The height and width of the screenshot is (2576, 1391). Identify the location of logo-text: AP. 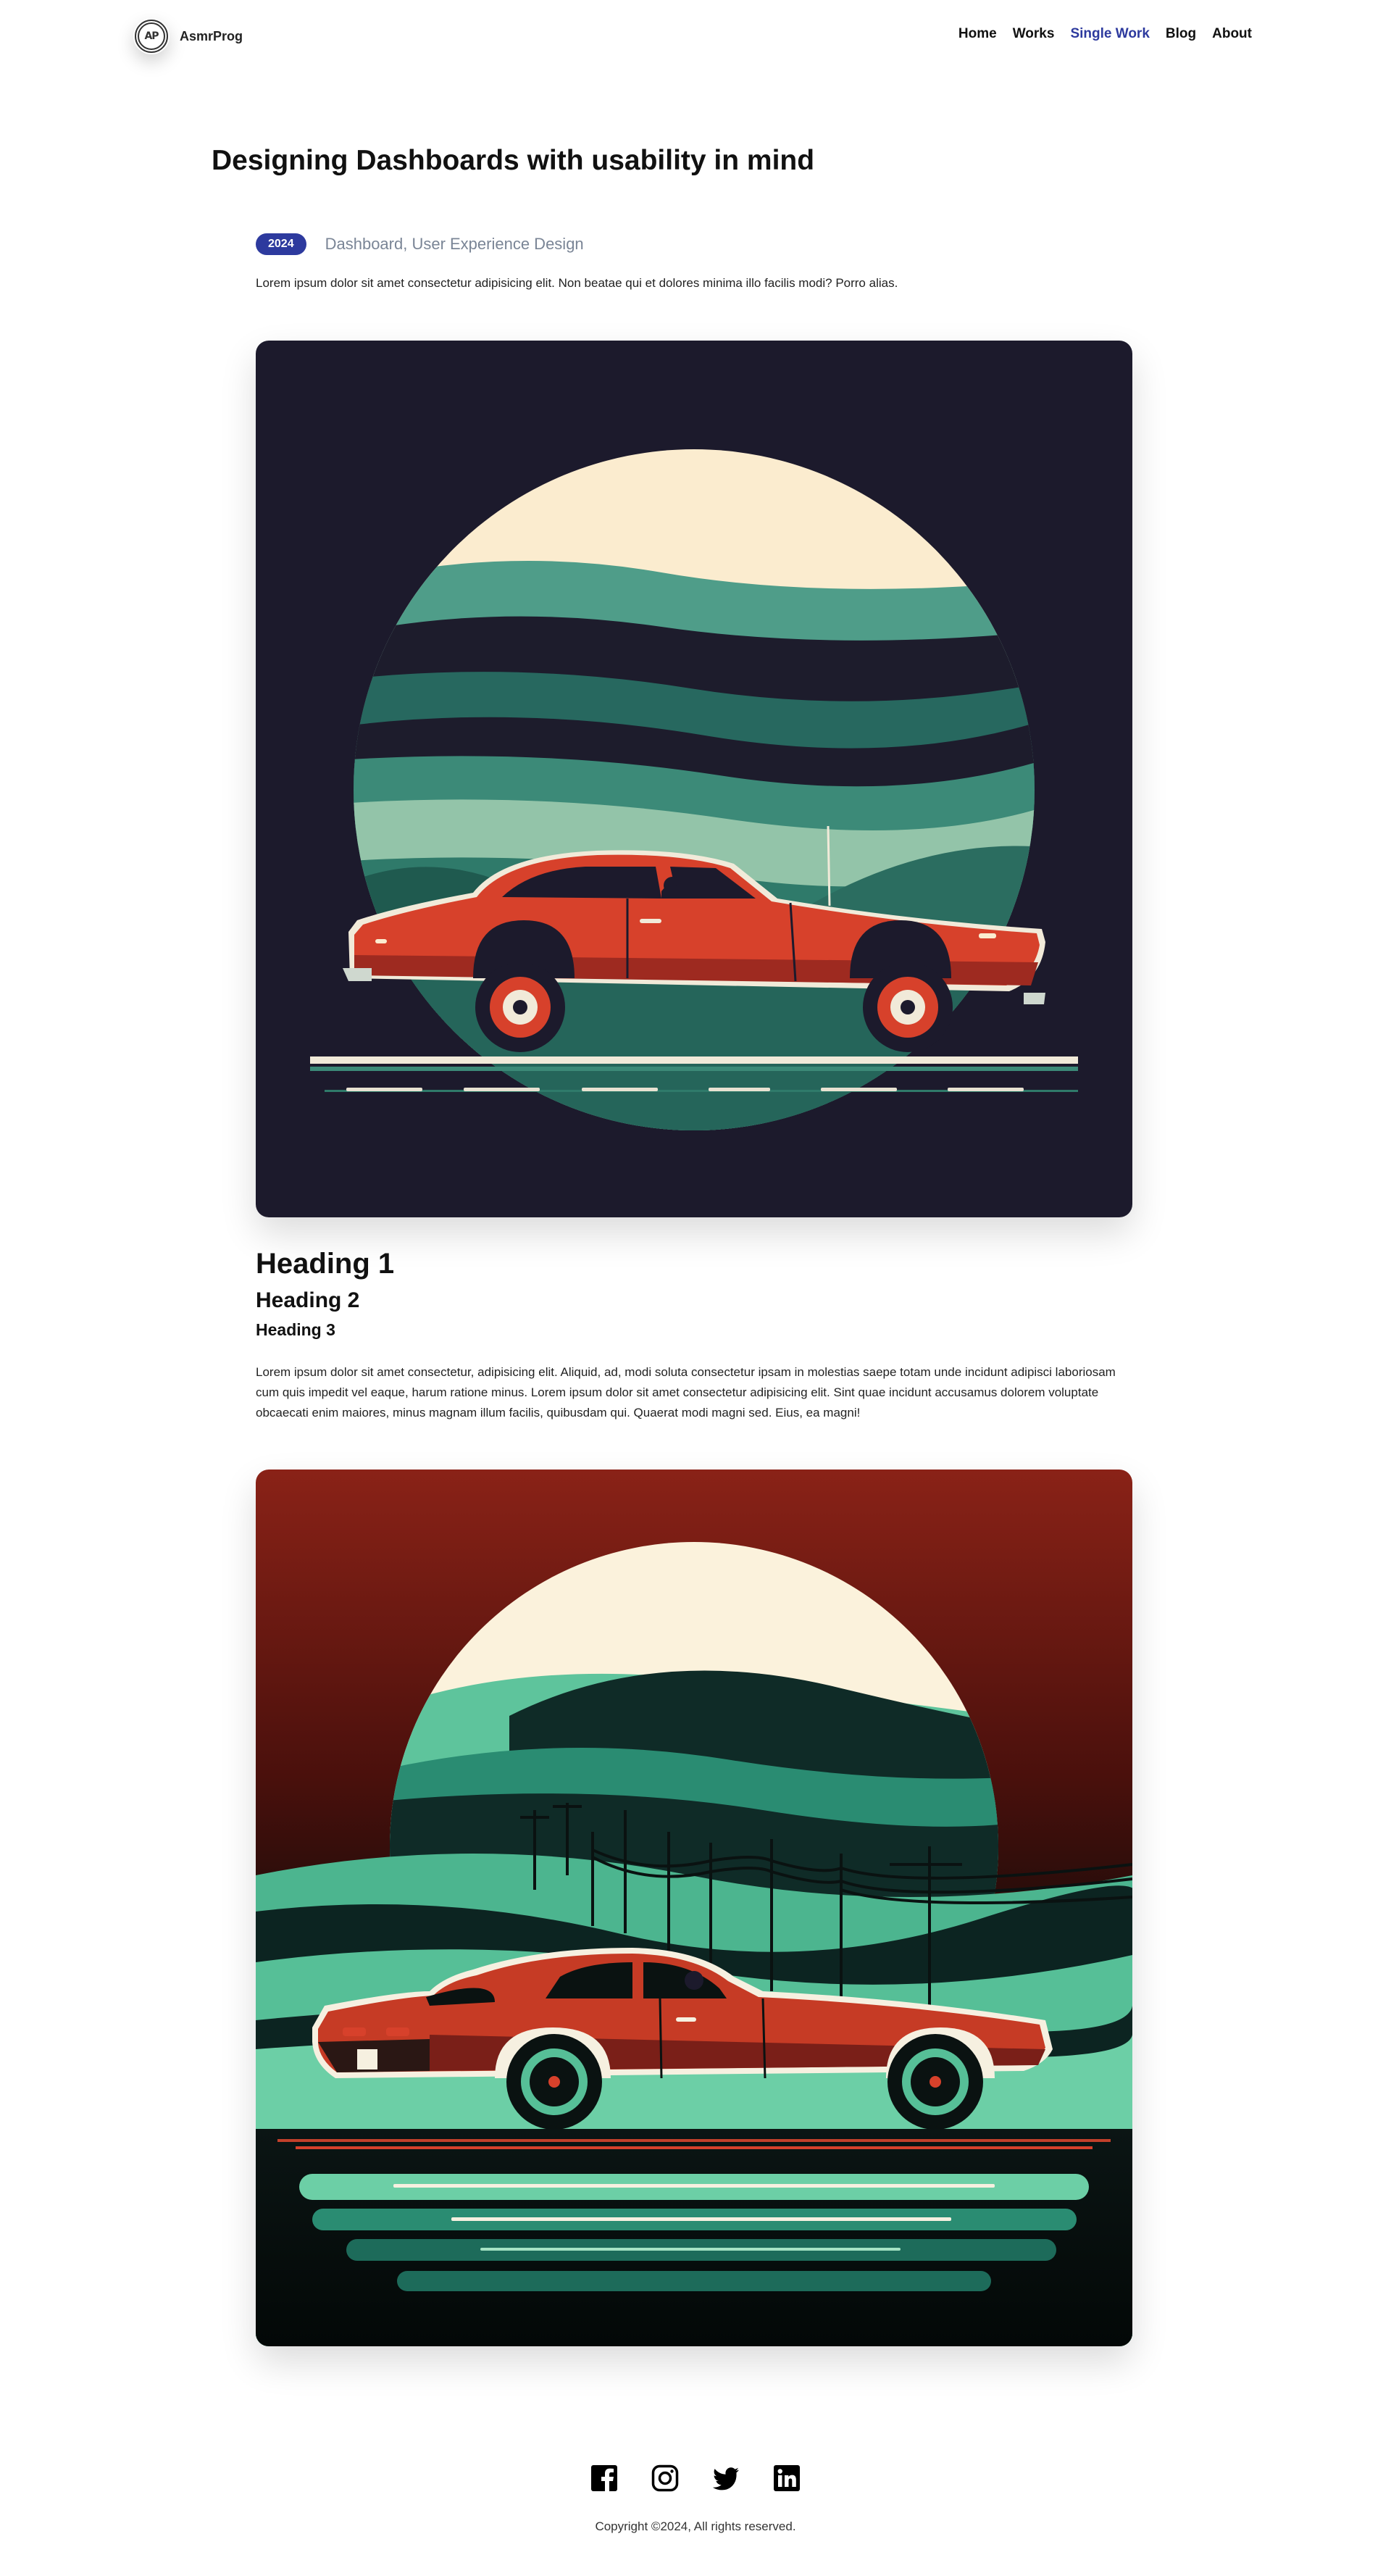
(151, 36).